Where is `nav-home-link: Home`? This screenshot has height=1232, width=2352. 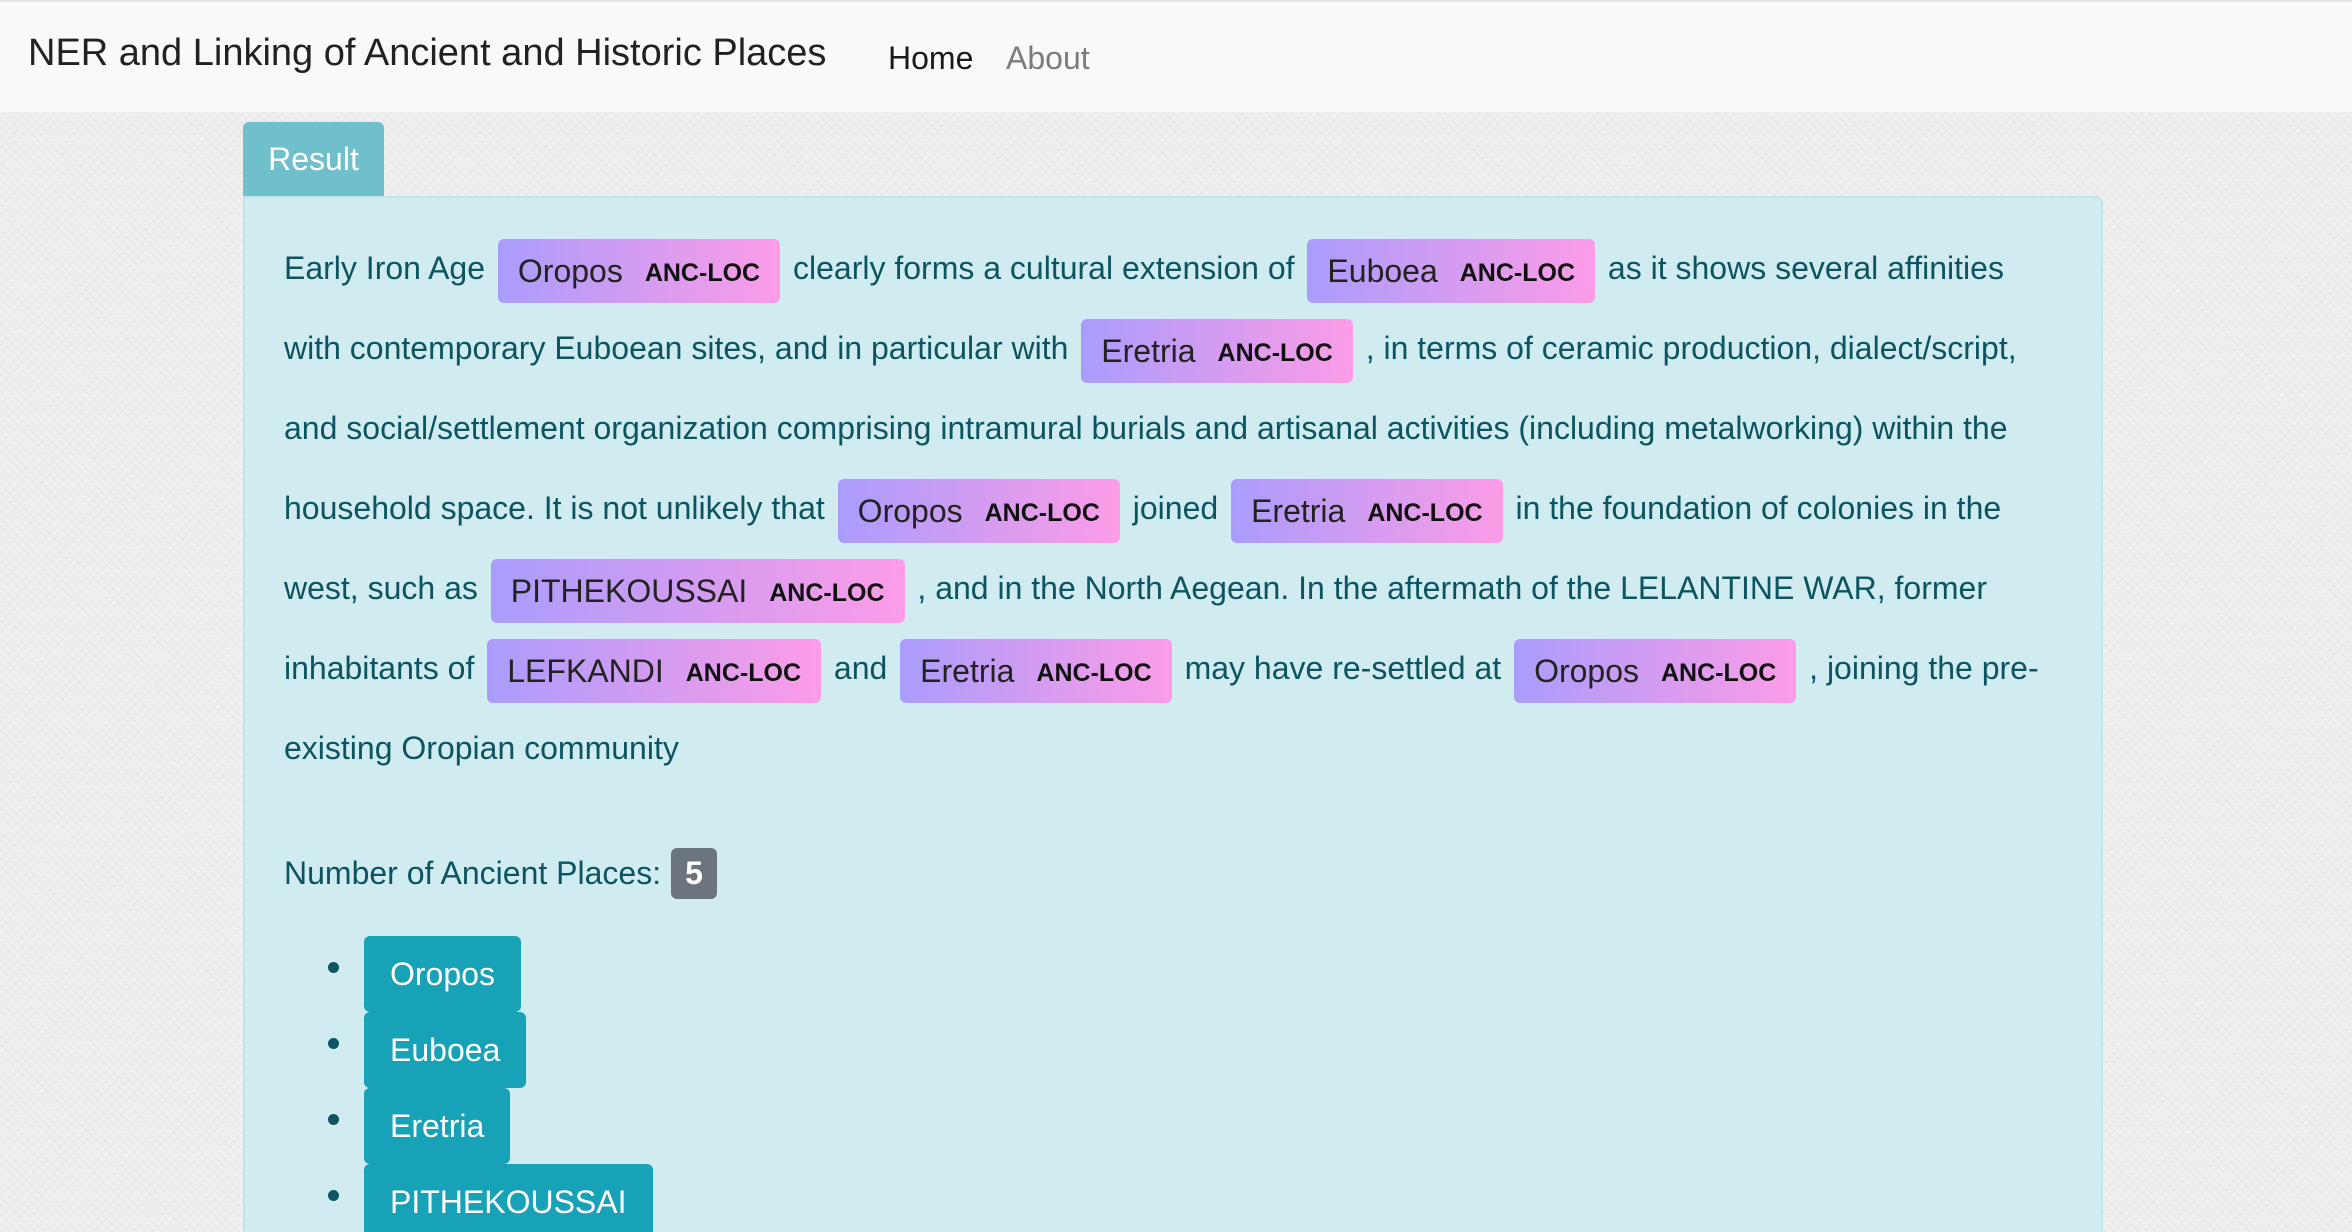
nav-home-link: Home is located at coordinates (930, 58).